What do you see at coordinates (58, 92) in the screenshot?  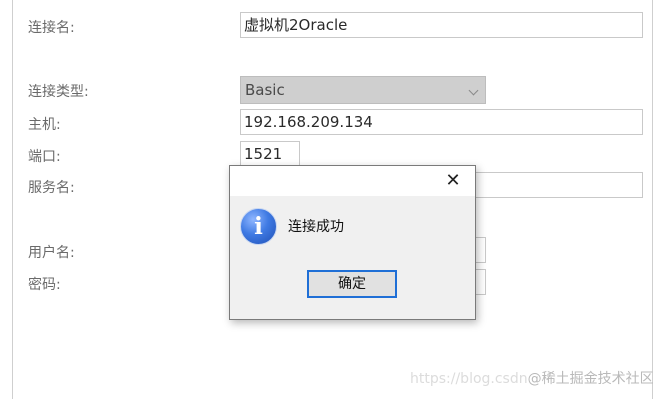 I see `connection-type-label: 连接类型:` at bounding box center [58, 92].